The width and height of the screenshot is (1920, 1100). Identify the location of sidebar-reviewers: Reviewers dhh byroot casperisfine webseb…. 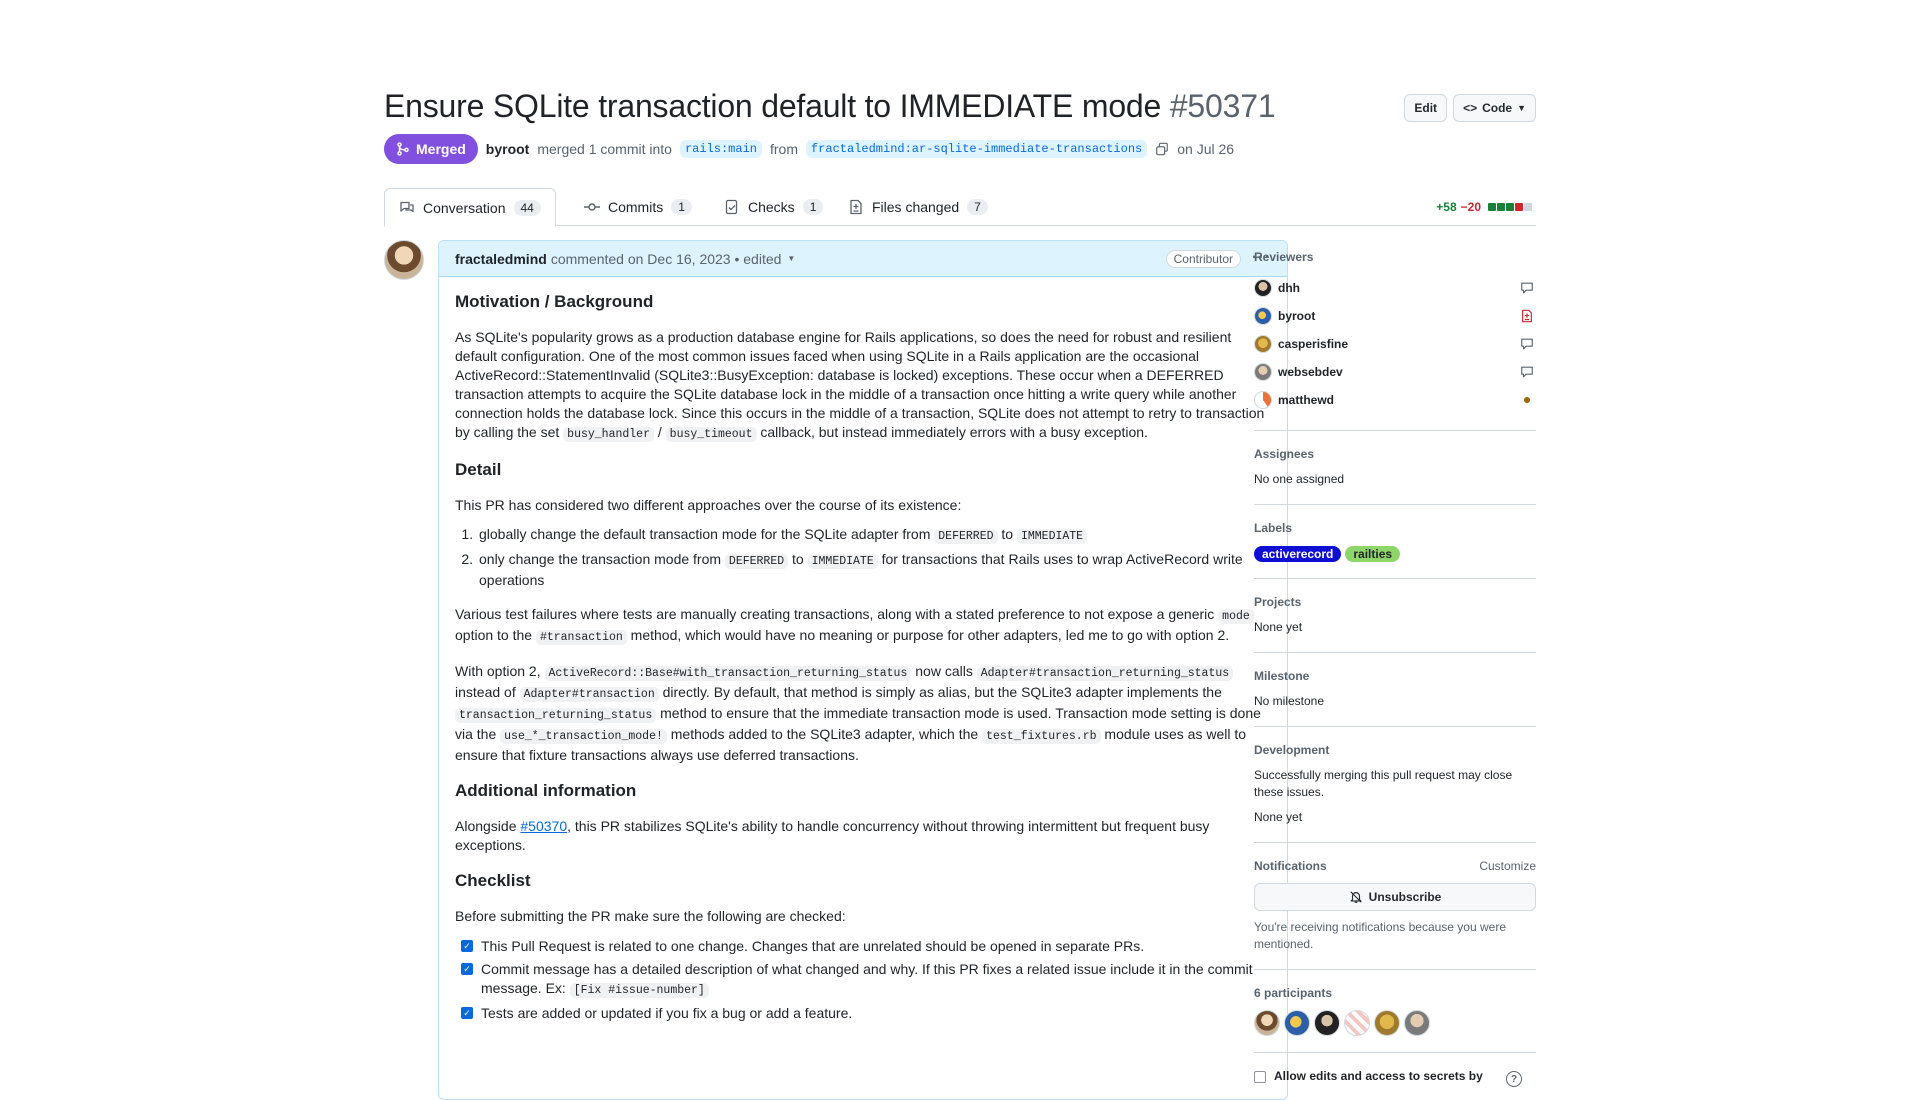
(1395, 340).